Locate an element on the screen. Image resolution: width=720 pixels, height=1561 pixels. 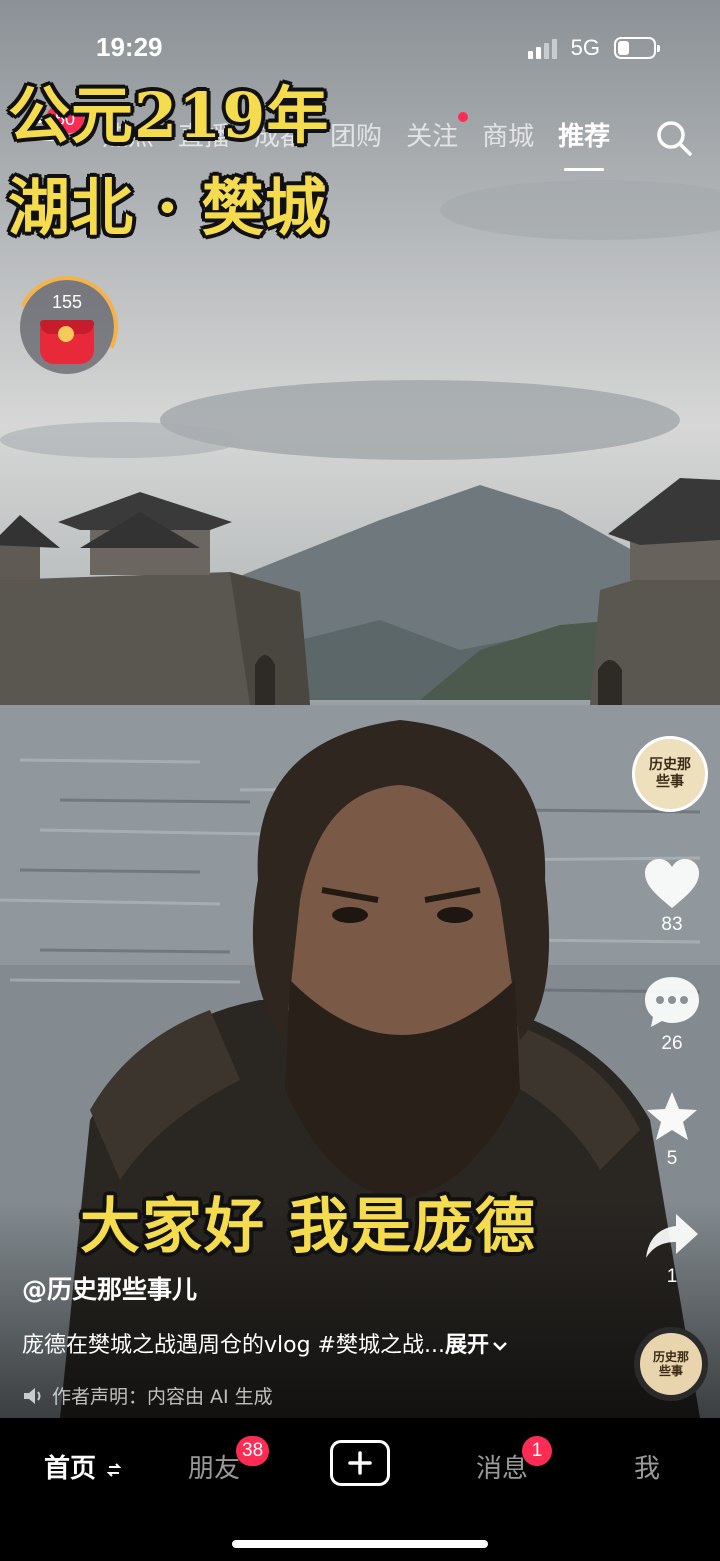
comment-count: 26 is located at coordinates (672, 1043).